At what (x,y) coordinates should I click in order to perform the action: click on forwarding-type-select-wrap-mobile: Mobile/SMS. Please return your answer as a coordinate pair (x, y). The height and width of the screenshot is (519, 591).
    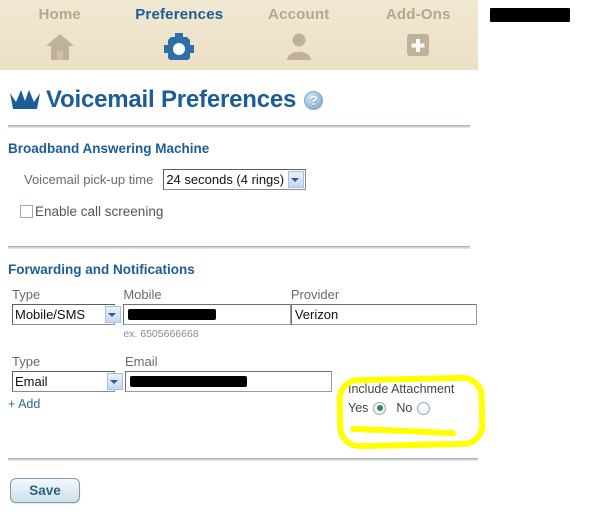
    Looking at the image, I should click on (67, 314).